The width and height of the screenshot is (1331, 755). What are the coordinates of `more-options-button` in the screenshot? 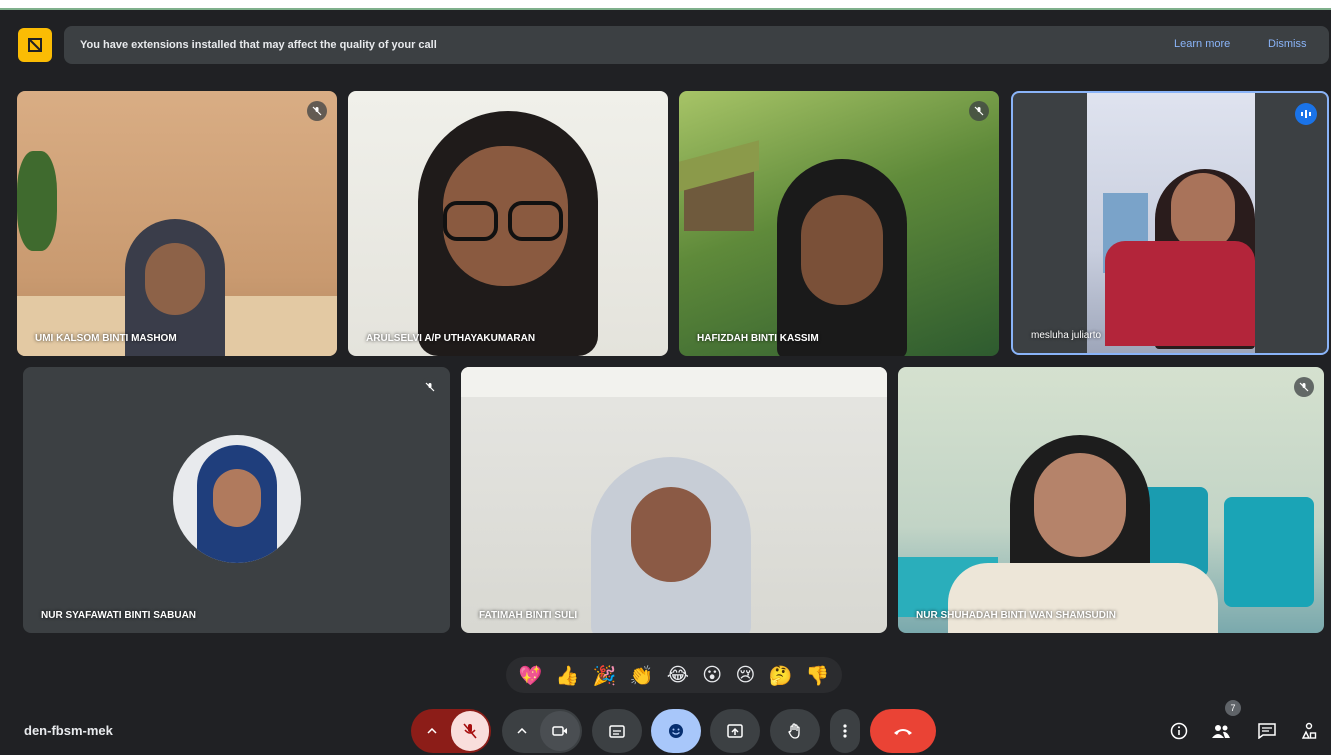 It's located at (845, 731).